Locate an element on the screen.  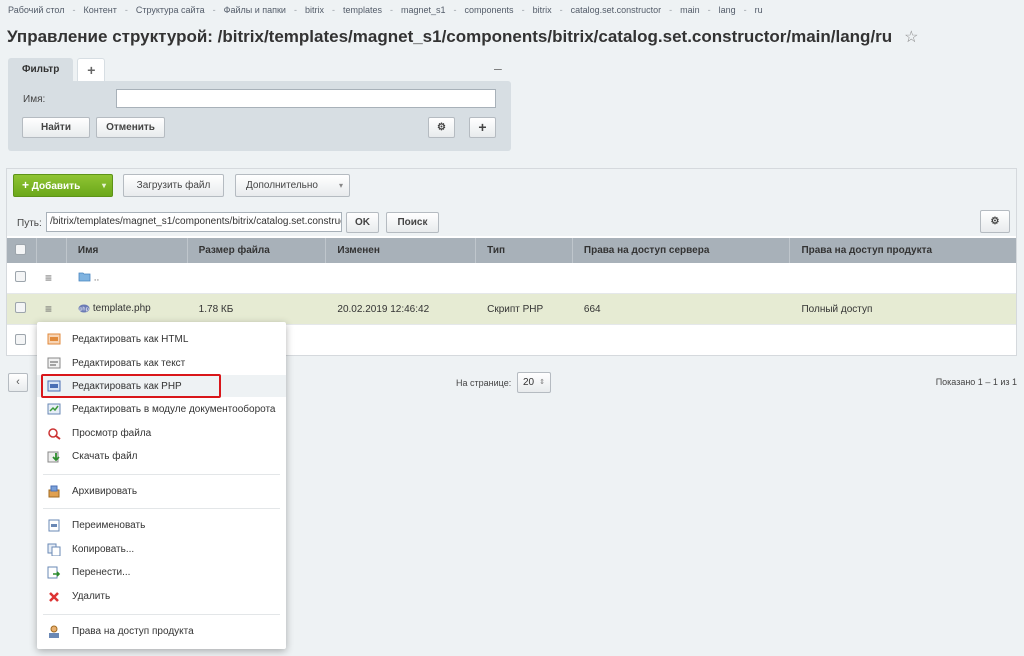
breadcrumb-item: templates is located at coordinates (362, 10).